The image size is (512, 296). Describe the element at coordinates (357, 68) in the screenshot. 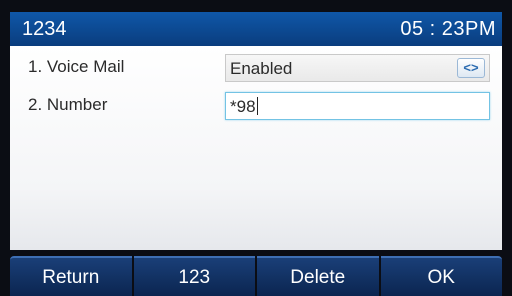

I see `voice-mail-select: Enabled <>` at that location.